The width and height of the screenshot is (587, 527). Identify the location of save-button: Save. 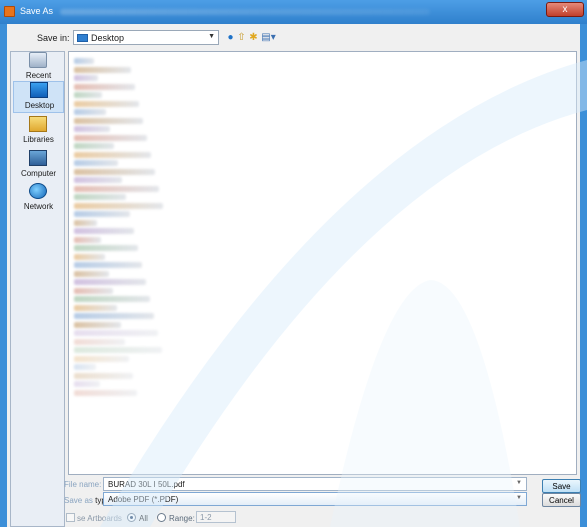
(561, 486).